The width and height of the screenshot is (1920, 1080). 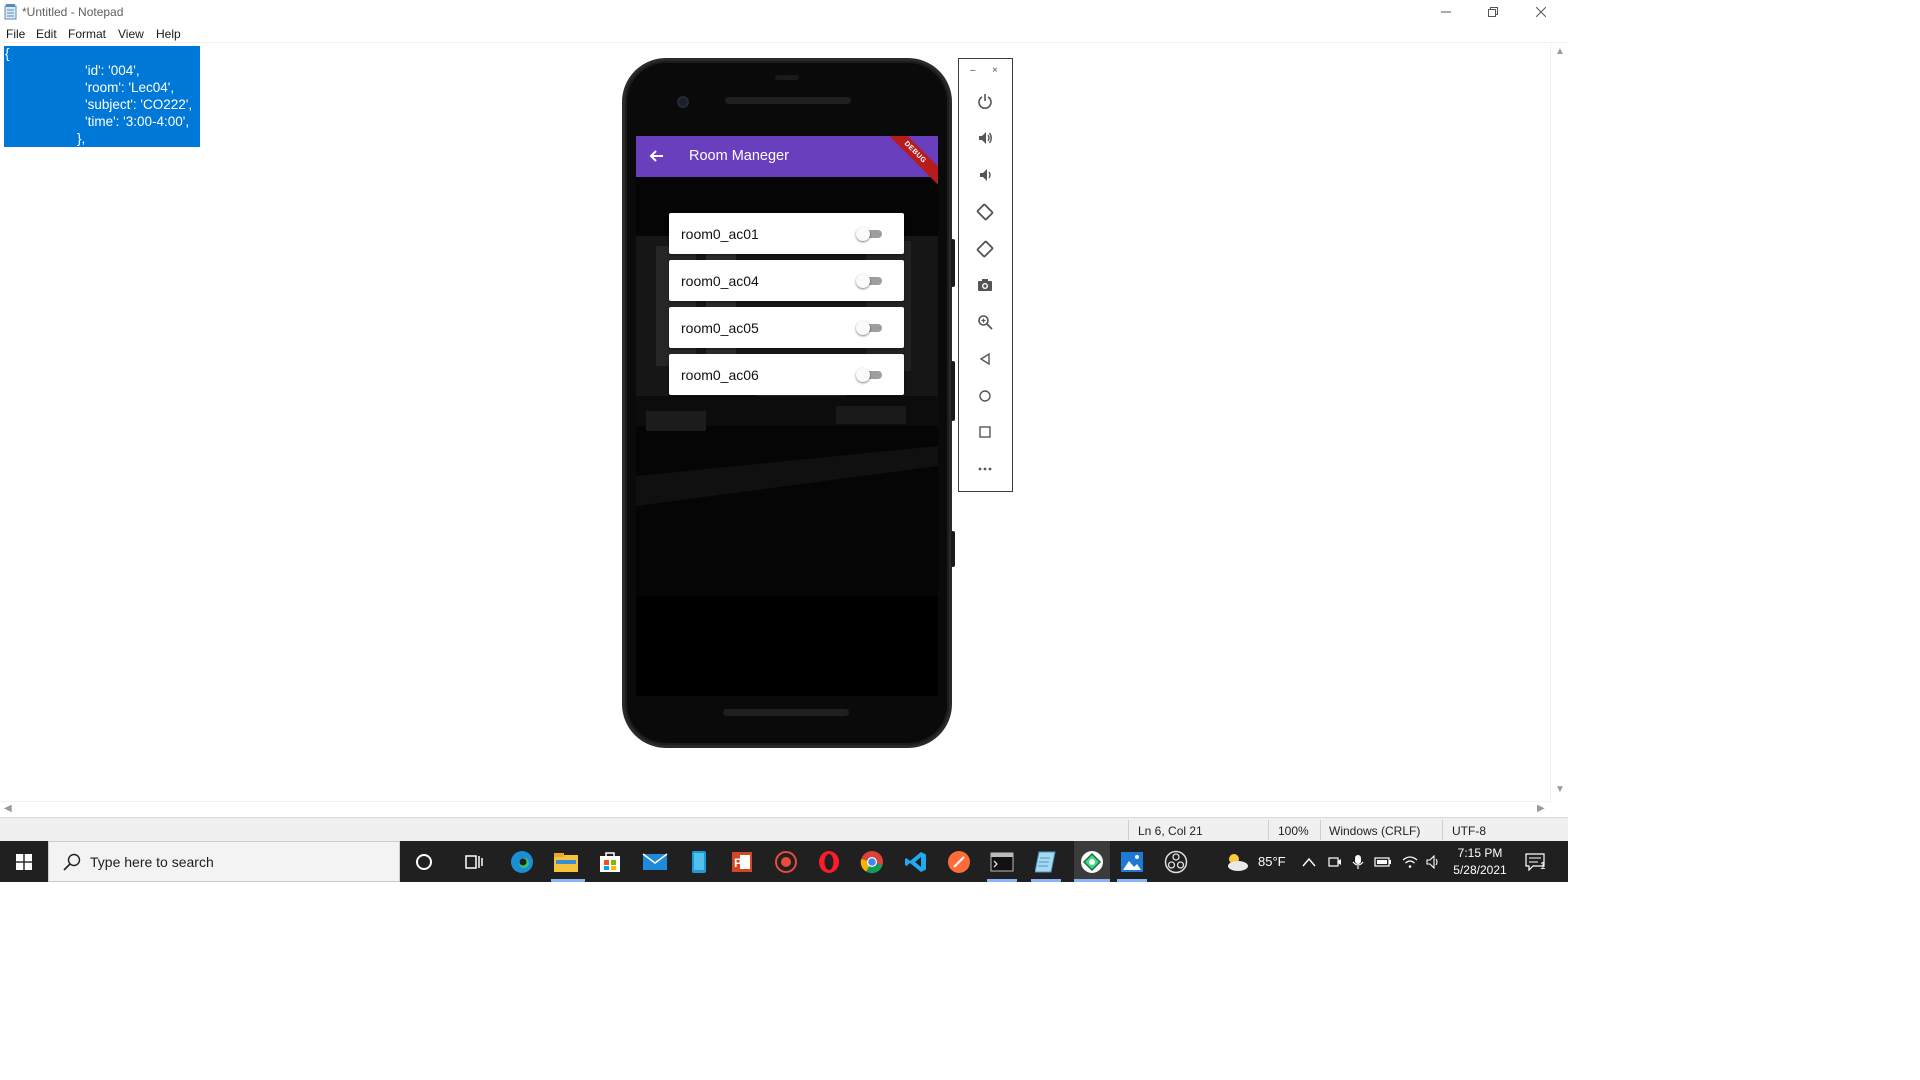 I want to click on scroll-left-icon: ◀, so click(x=8, y=808).